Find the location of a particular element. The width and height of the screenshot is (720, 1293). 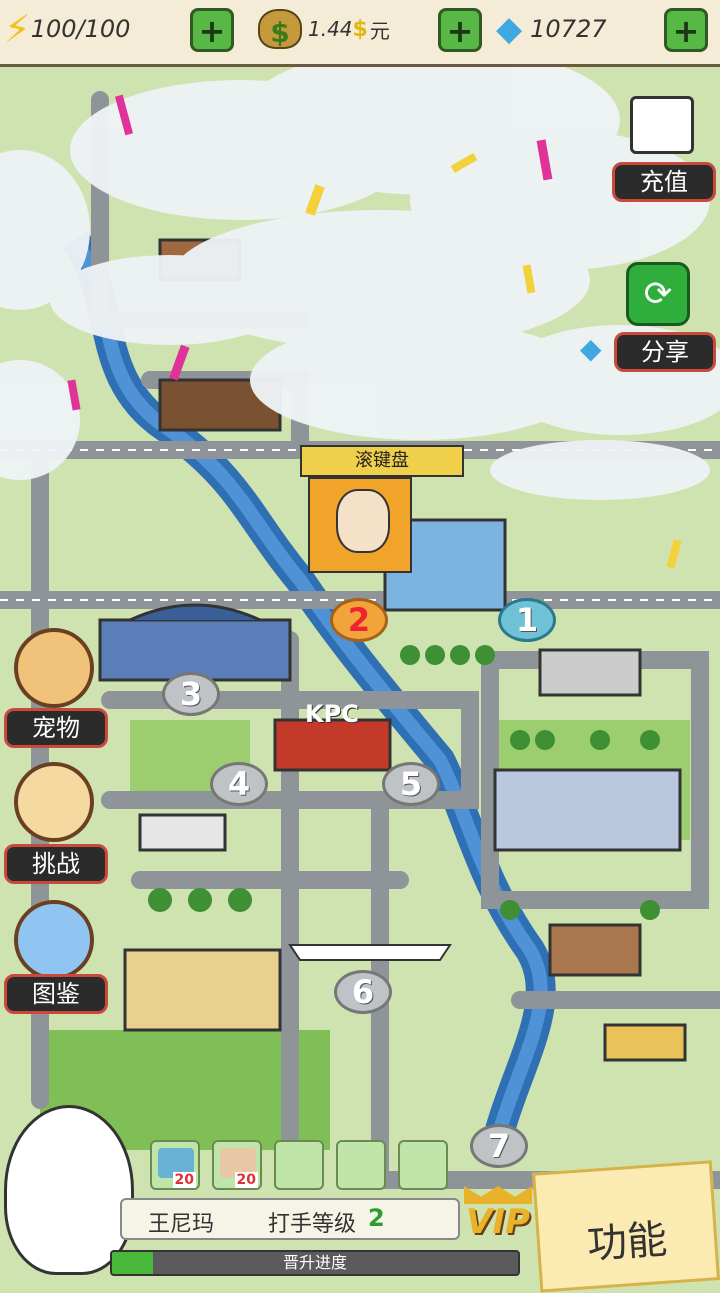

level-node-2: 2 is located at coordinates (359, 620).